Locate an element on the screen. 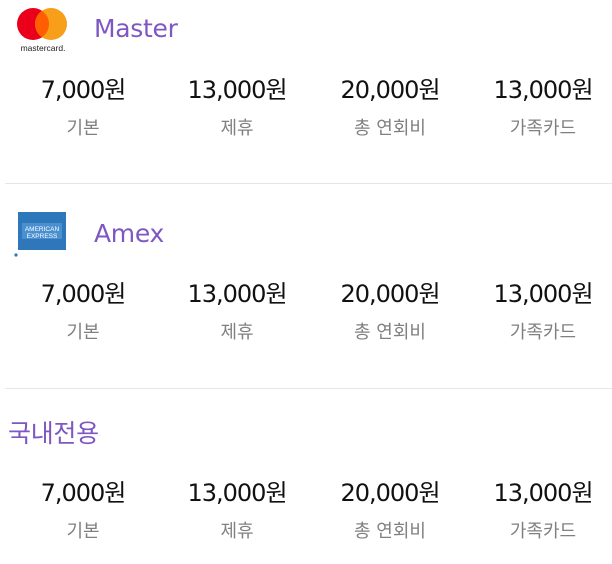 This screenshot has height=564, width=612. card-header: mastercard. Master is located at coordinates (306, 26).